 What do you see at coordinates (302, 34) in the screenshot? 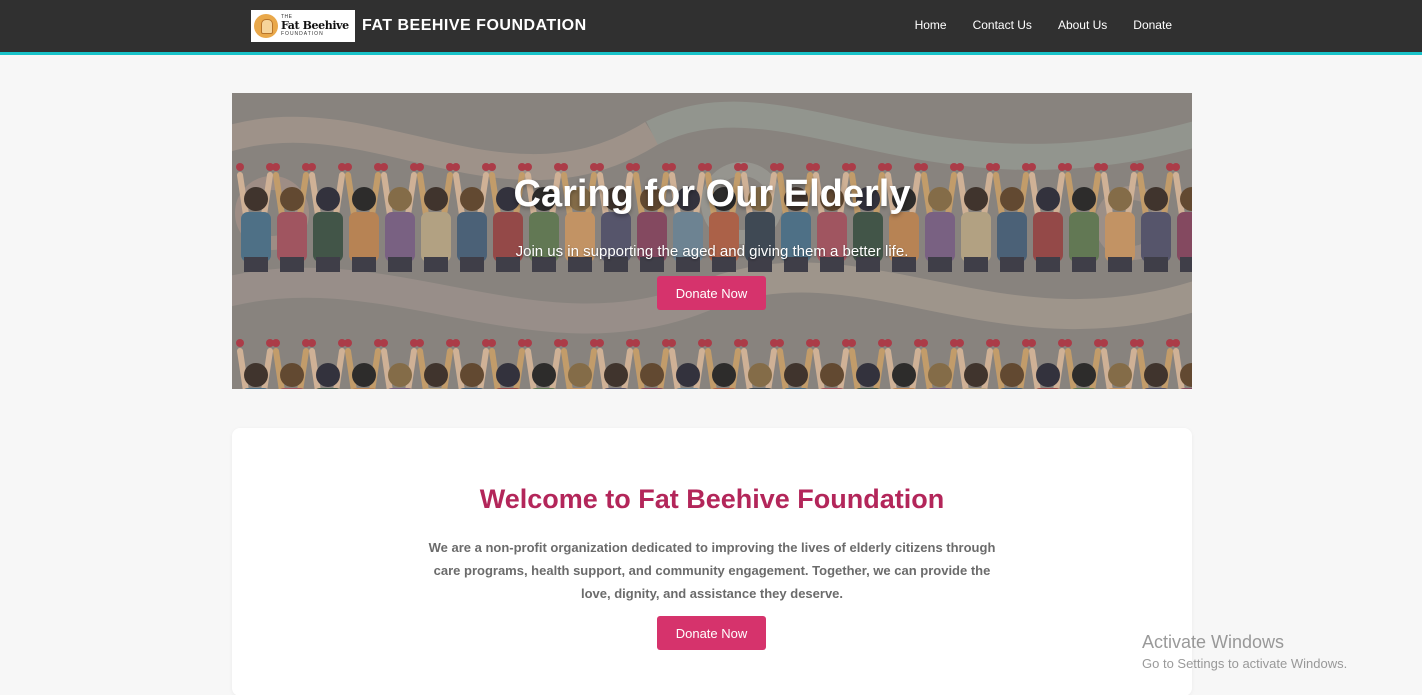
I see `logo-subtext: FOUNDATION` at bounding box center [302, 34].